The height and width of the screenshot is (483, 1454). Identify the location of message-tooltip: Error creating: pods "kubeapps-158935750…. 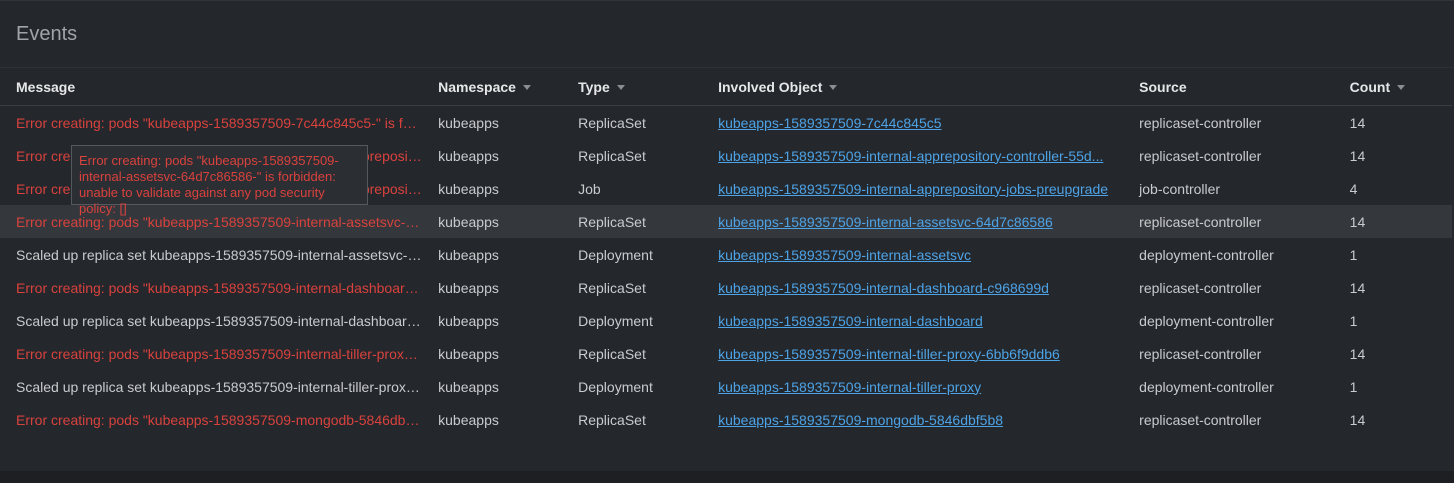
(219, 180).